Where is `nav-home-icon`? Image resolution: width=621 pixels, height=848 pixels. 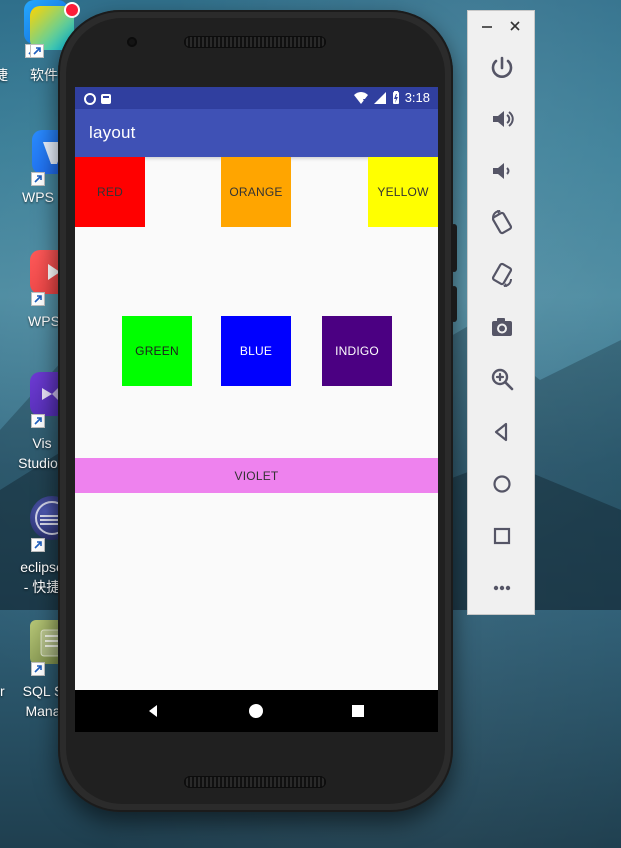
nav-home-icon is located at coordinates (256, 711).